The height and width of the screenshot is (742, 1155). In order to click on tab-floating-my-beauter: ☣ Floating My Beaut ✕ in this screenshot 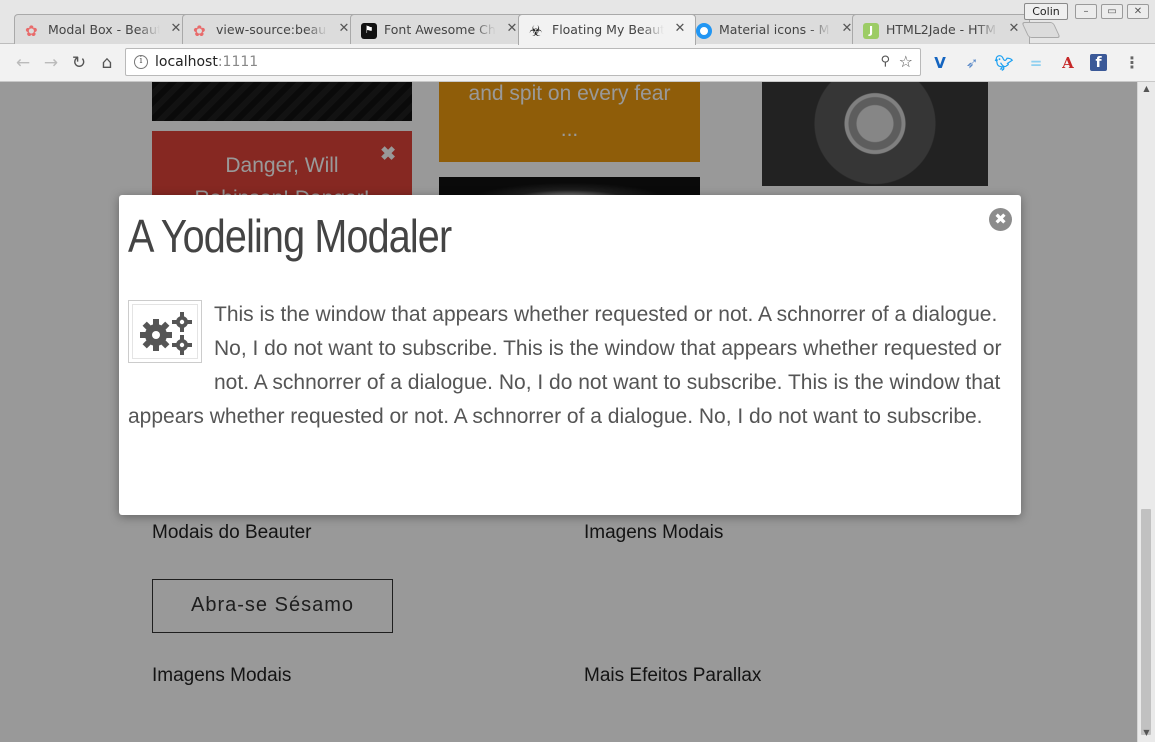, I will do `click(607, 29)`.